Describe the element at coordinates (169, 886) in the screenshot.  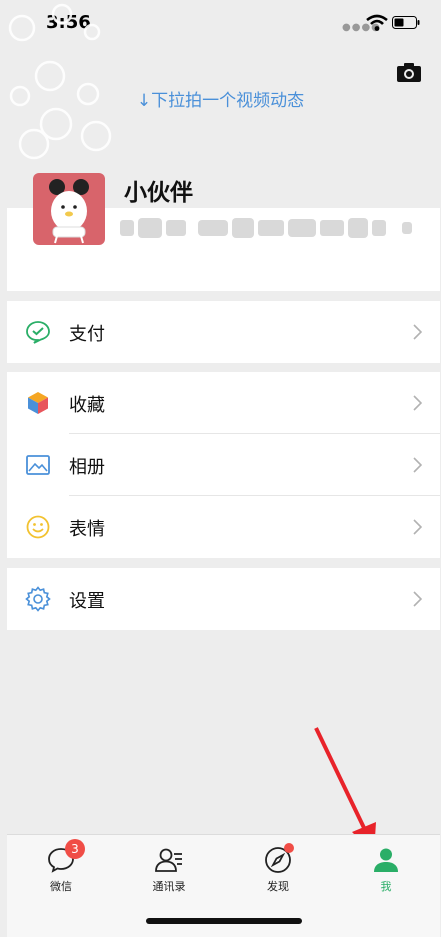
I see `tab-label-contacts: 通讯录` at that location.